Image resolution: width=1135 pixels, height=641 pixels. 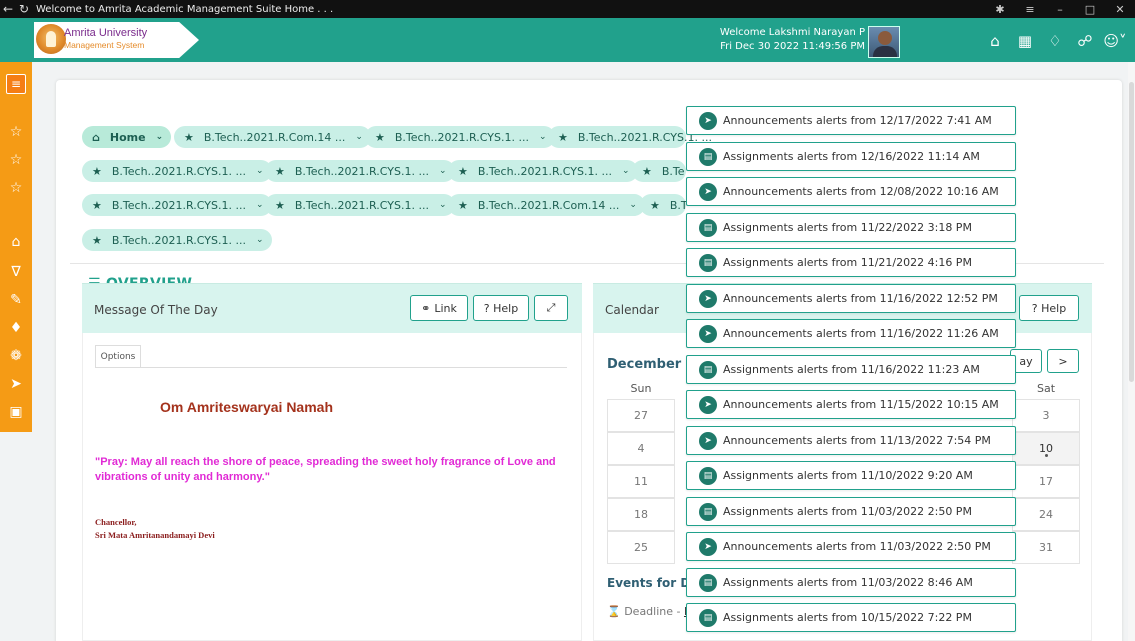 What do you see at coordinates (1090, 9) in the screenshot?
I see `maximize-icon: □` at bounding box center [1090, 9].